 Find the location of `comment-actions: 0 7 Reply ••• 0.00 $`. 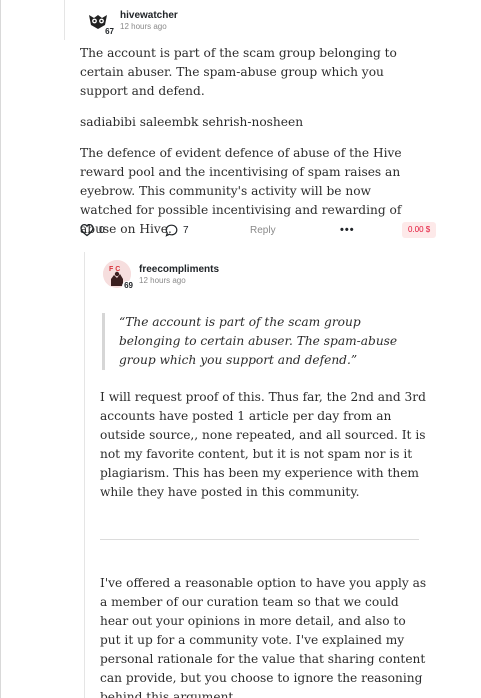

comment-actions: 0 7 Reply ••• 0.00 $ is located at coordinates (260, 230).